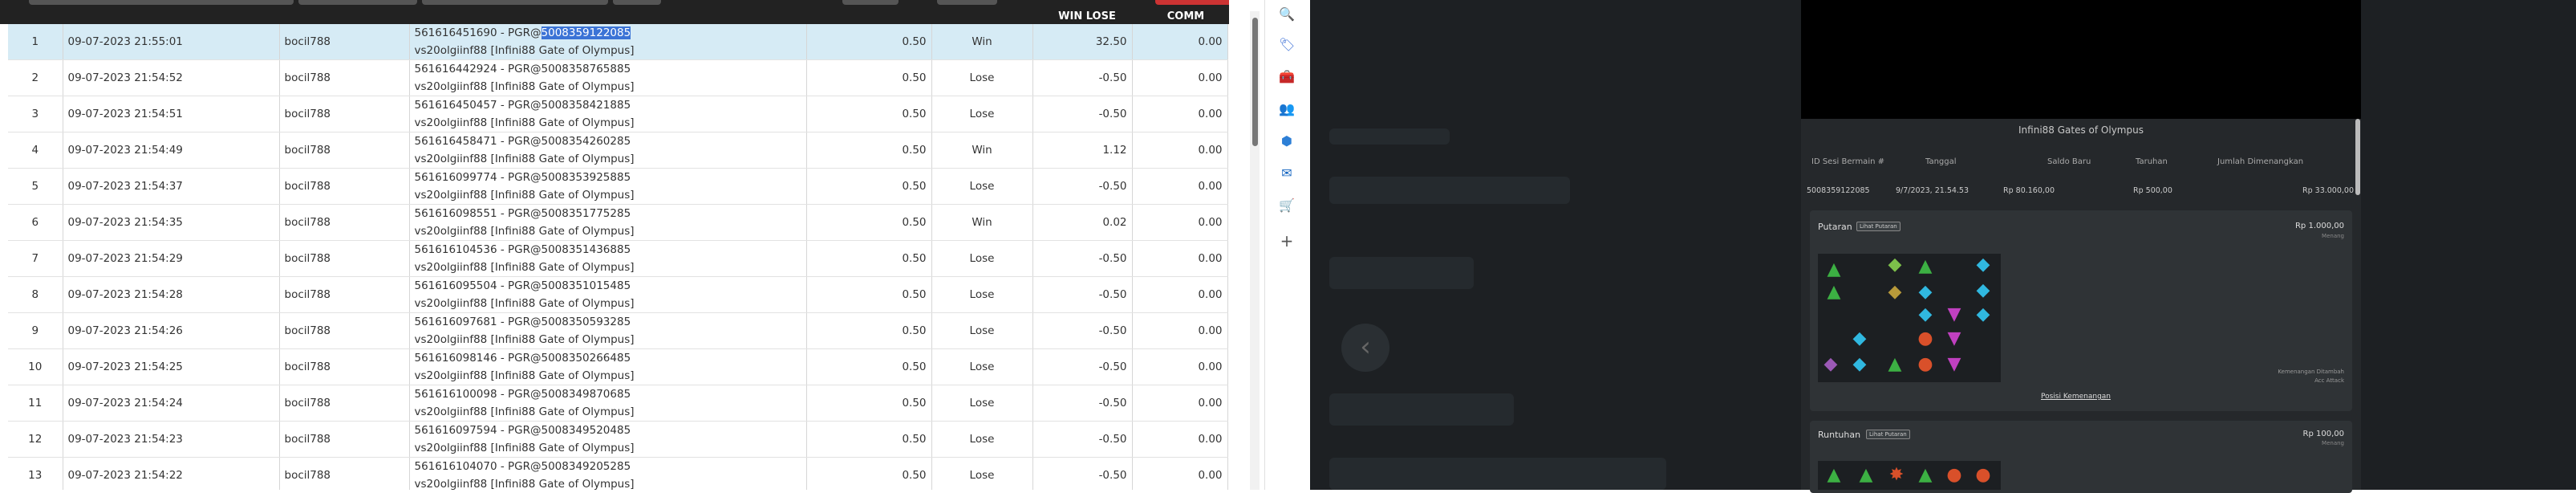 This screenshot has height=493, width=2576. Describe the element at coordinates (171, 294) in the screenshot. I see `bet-date: 09-07-2023 21:54:28` at that location.